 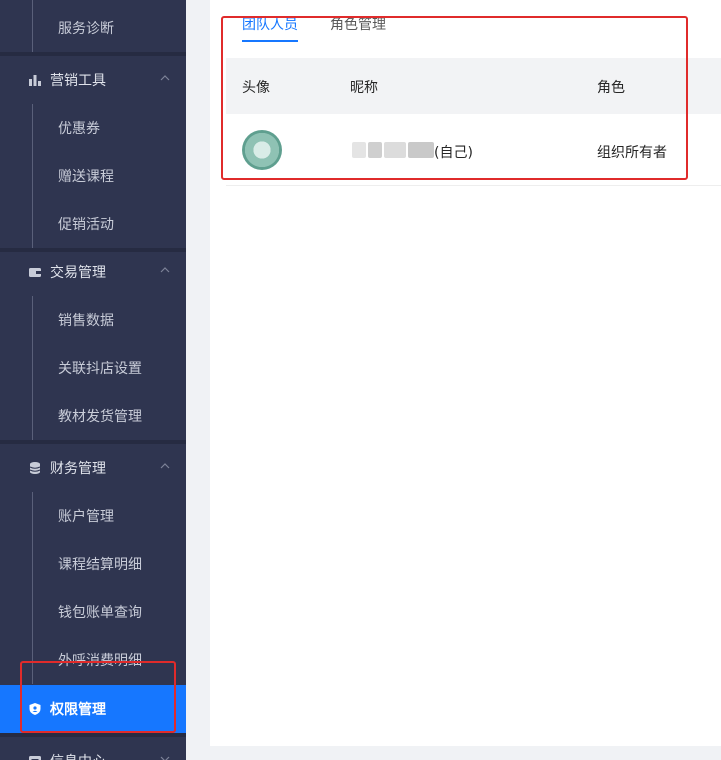 What do you see at coordinates (78, 81) in the screenshot?
I see `menu-group-title: 营销工具` at bounding box center [78, 81].